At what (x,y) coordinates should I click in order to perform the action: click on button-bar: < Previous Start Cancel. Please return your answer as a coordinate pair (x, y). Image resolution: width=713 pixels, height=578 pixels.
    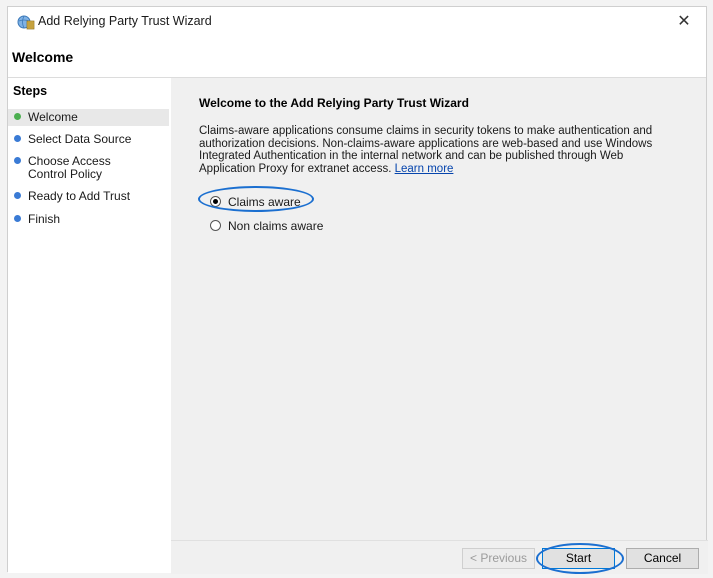
    Looking at the image, I should click on (439, 557).